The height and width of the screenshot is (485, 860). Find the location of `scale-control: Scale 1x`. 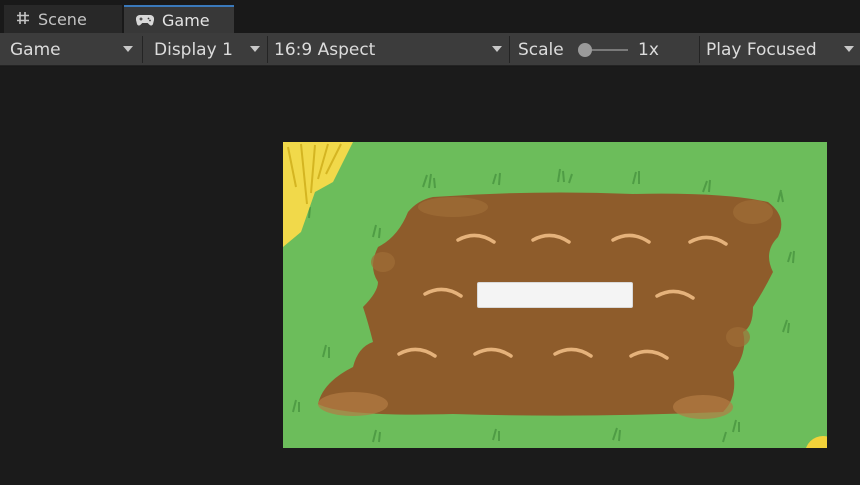

scale-control: Scale 1x is located at coordinates (605, 49).